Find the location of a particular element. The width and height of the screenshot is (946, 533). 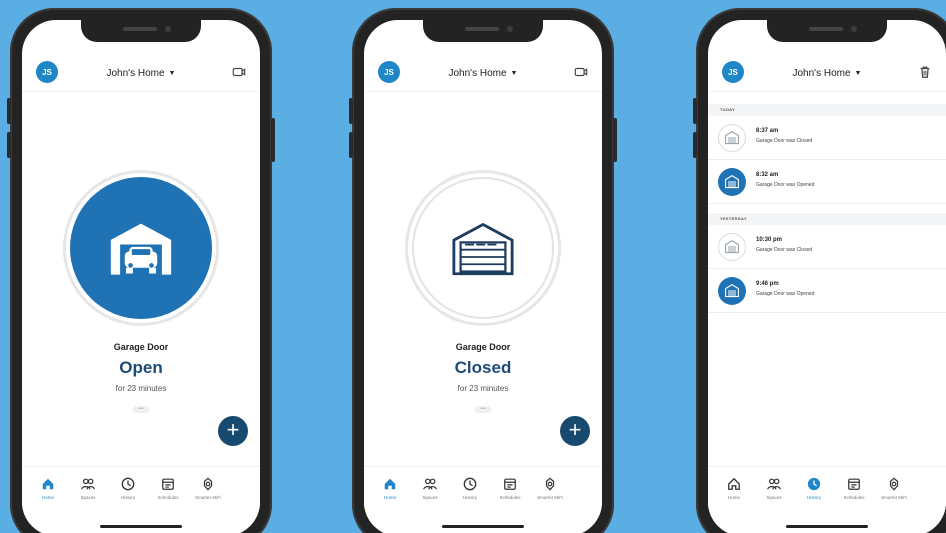

door-duration: for 23 minutes is located at coordinates (141, 388).